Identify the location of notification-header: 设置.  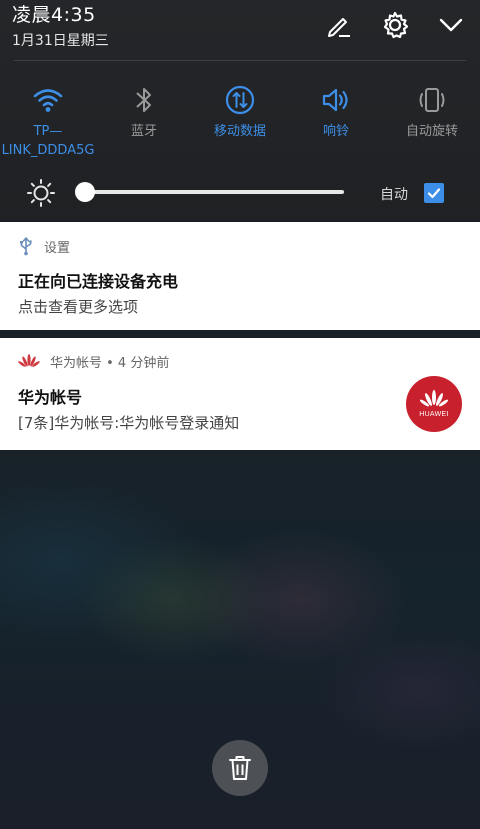
(44, 246).